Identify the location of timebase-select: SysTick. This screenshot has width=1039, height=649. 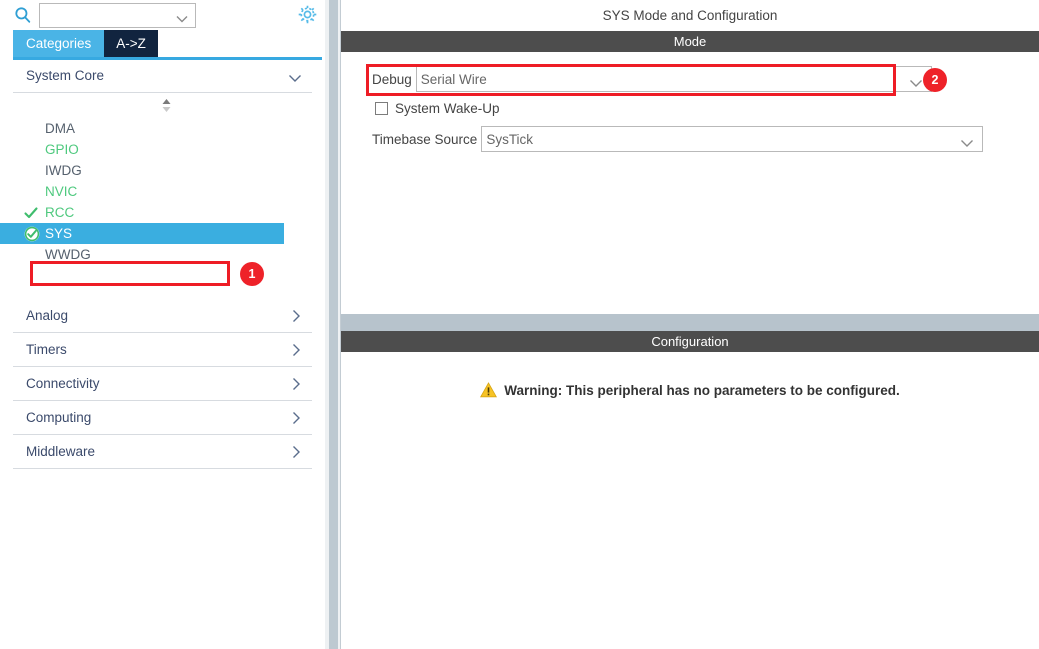
(732, 139).